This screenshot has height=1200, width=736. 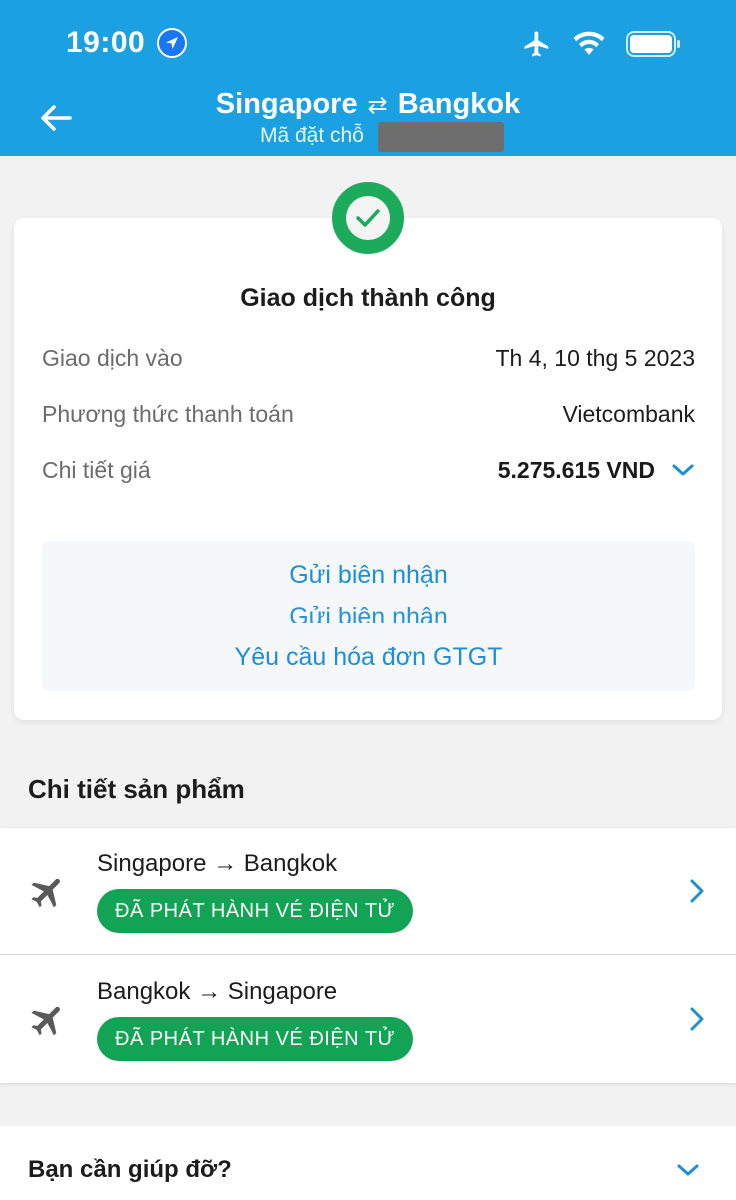 What do you see at coordinates (368, 657) in the screenshot?
I see `request-vat-invoice-link: Yêu cầu hóa đơn GTGT` at bounding box center [368, 657].